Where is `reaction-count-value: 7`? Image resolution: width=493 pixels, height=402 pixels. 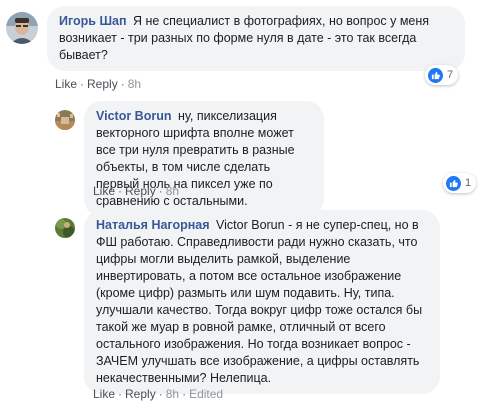
reaction-count-value: 7 is located at coordinates (450, 75).